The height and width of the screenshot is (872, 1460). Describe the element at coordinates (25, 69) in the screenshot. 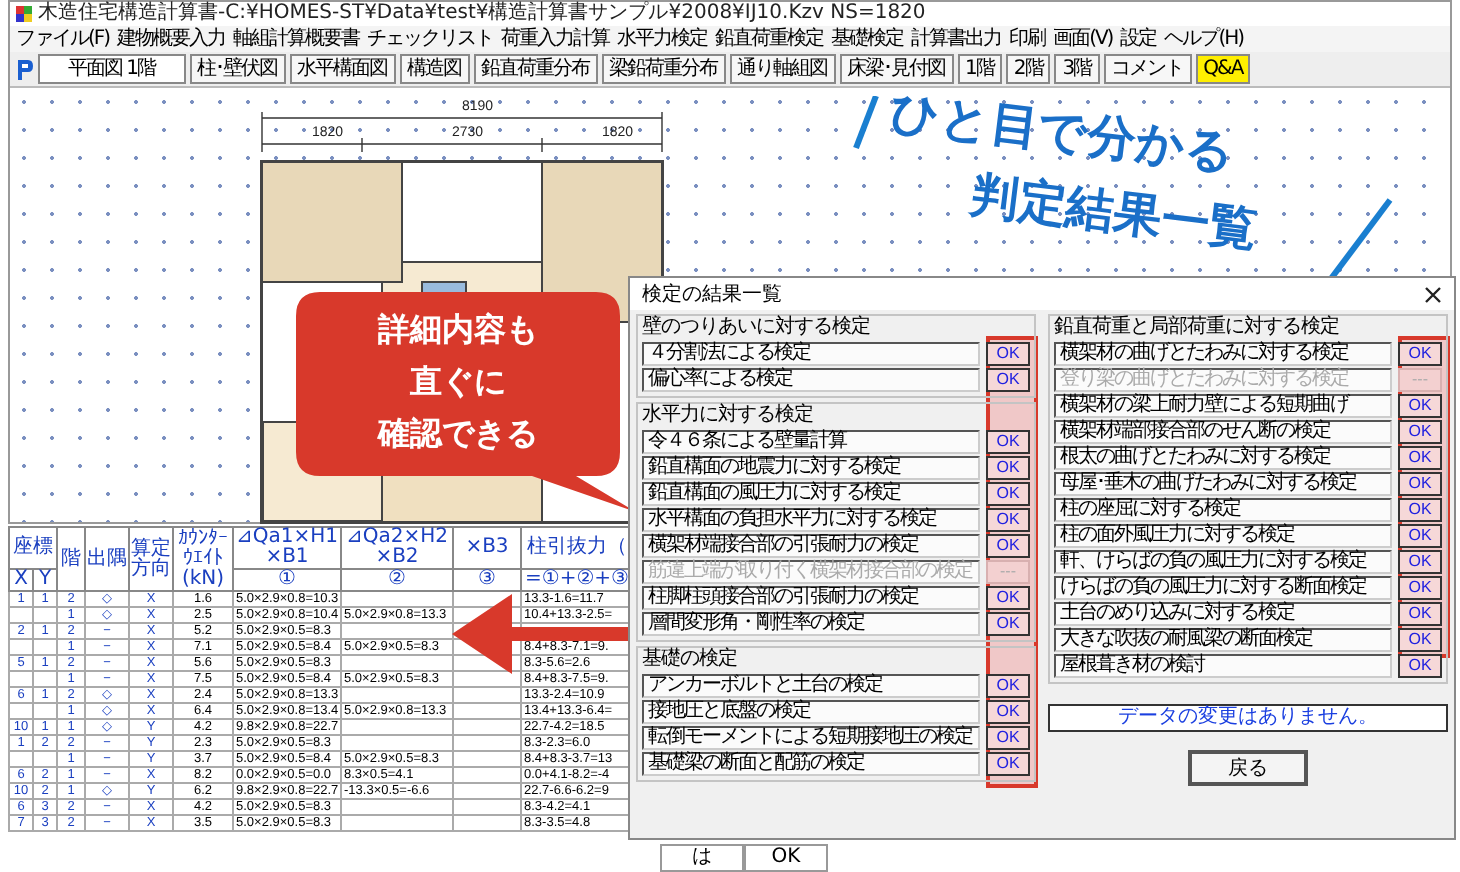

I see `app-logo-icon` at that location.